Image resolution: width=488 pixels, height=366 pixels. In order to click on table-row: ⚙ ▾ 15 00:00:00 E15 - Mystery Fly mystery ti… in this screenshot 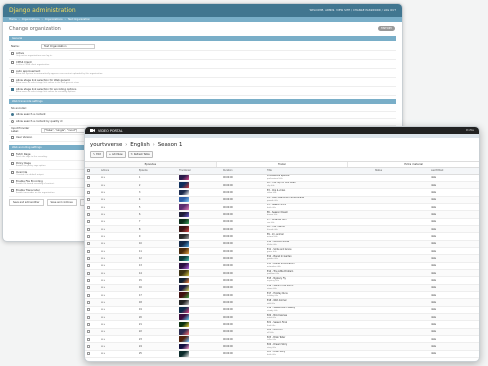, I will do `click(282, 280)`.